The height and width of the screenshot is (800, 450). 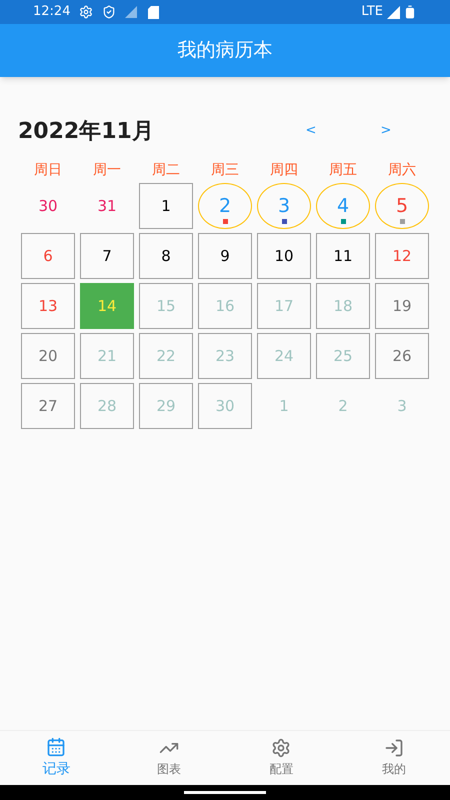 I want to click on nav-tab: 我的, so click(x=394, y=758).